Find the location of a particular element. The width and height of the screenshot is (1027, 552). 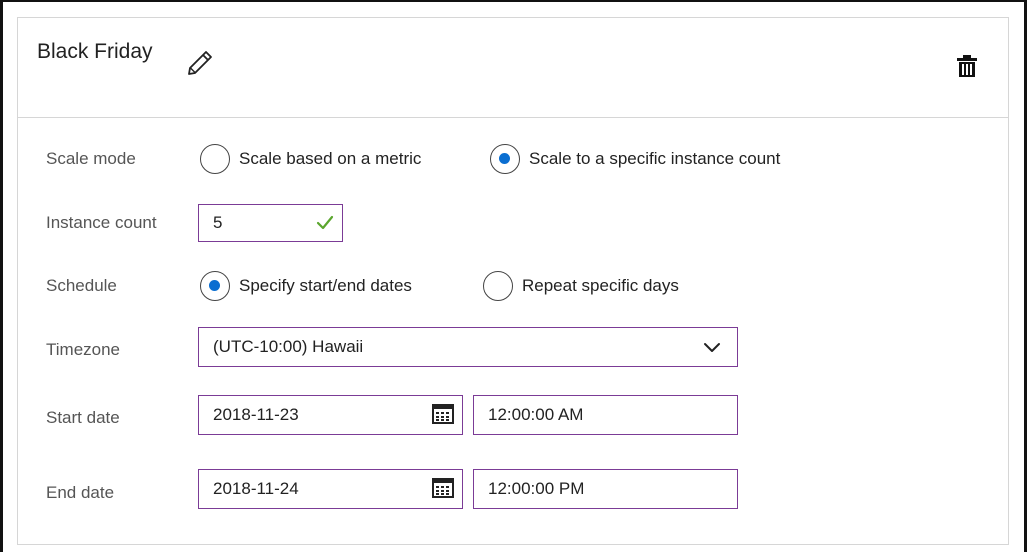

checkmark-icon is located at coordinates (325, 223).